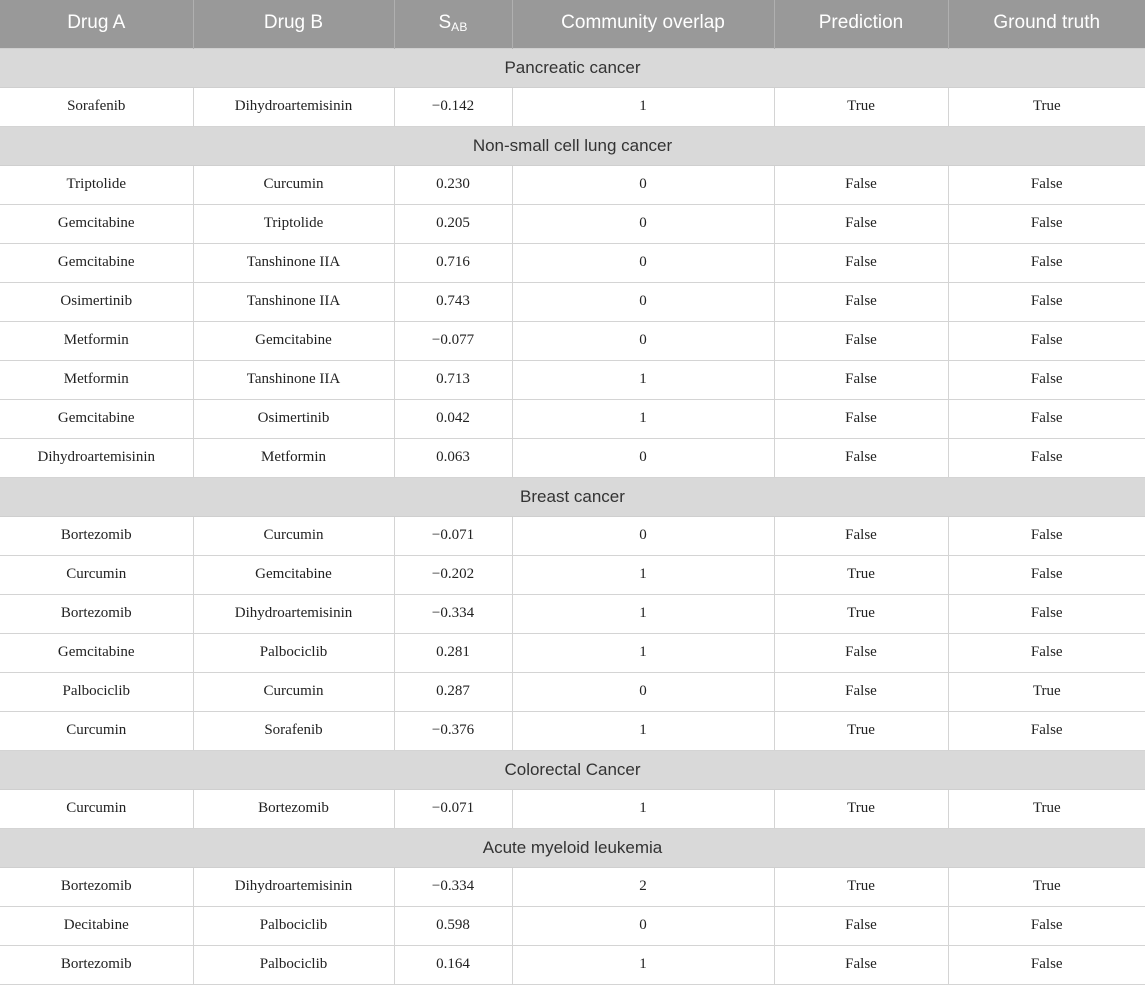 Image resolution: width=1145 pixels, height=987 pixels. I want to click on section-header-row: Colorectal Cancer, so click(572, 769).